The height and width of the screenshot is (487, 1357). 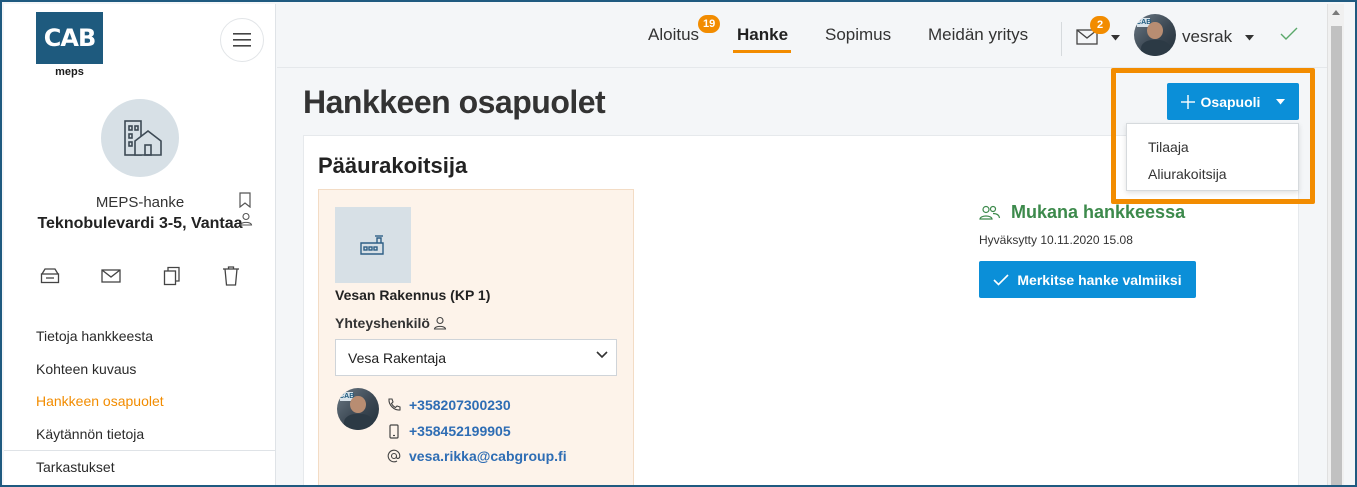 What do you see at coordinates (1249, 38) in the screenshot?
I see `user-menu-caret-icon` at bounding box center [1249, 38].